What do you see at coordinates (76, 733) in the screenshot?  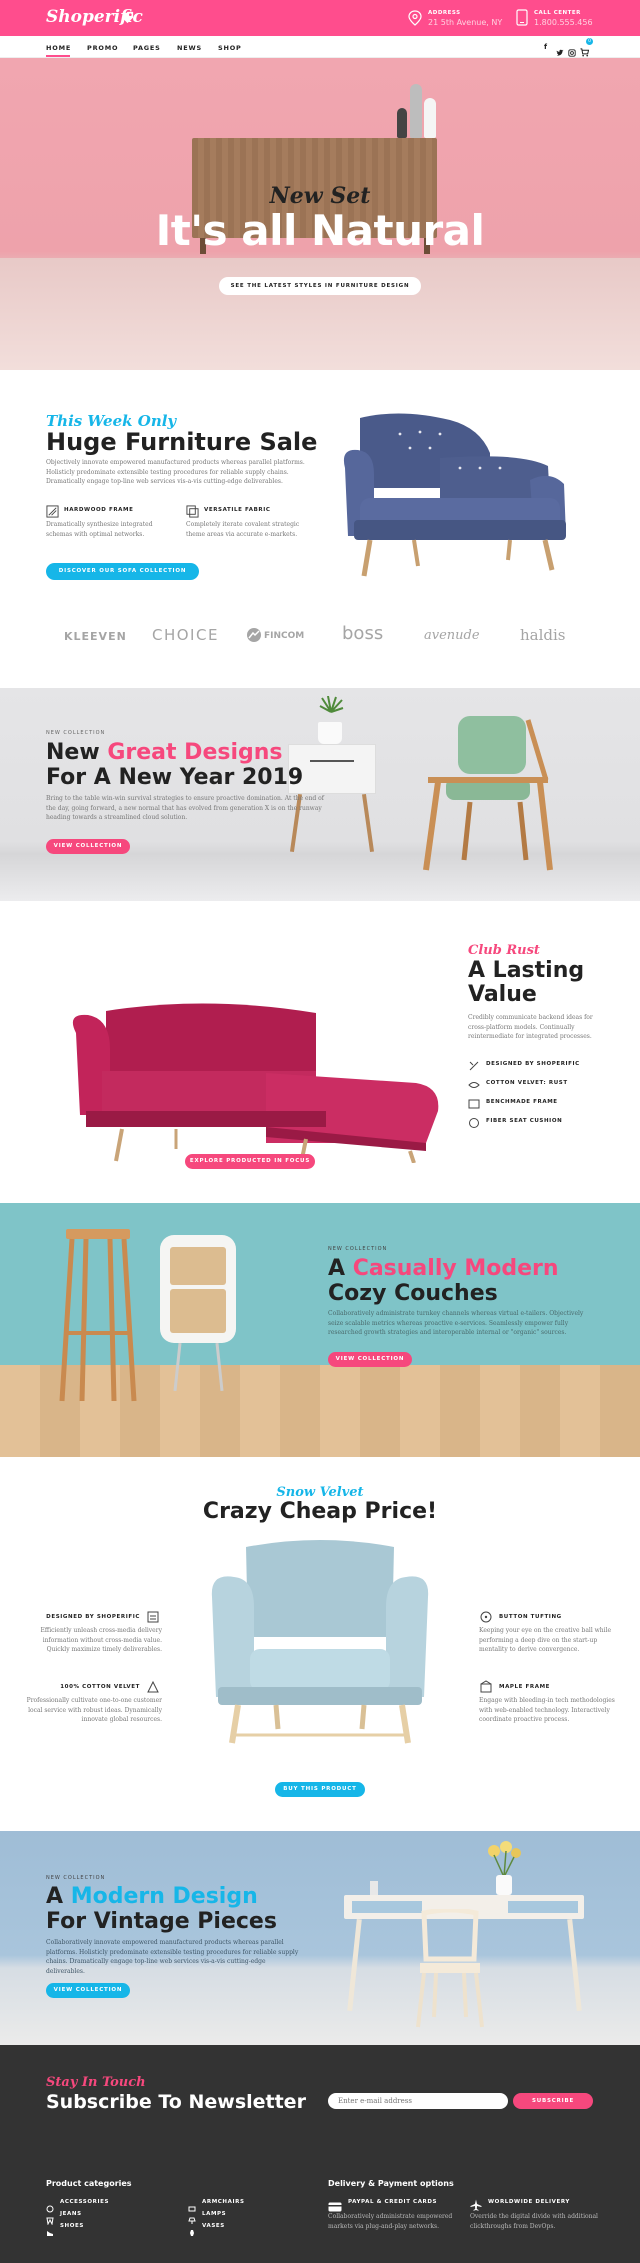 I see `newyear-label: NEW COLLECTION` at bounding box center [76, 733].